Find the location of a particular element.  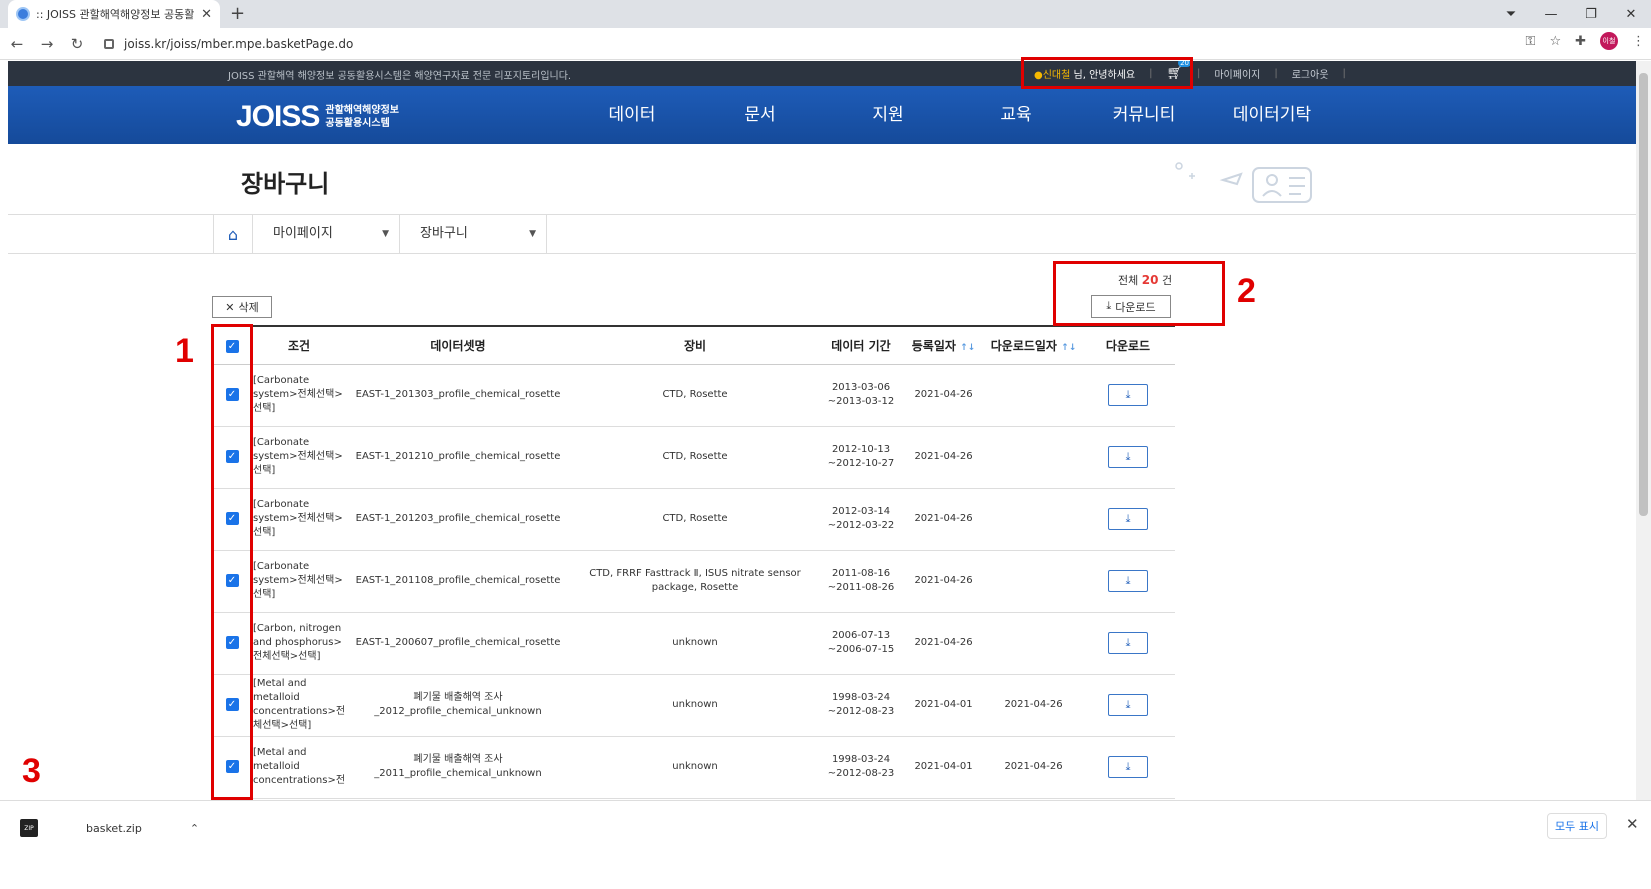

cond-line: concentrations>전 is located at coordinates (299, 780).